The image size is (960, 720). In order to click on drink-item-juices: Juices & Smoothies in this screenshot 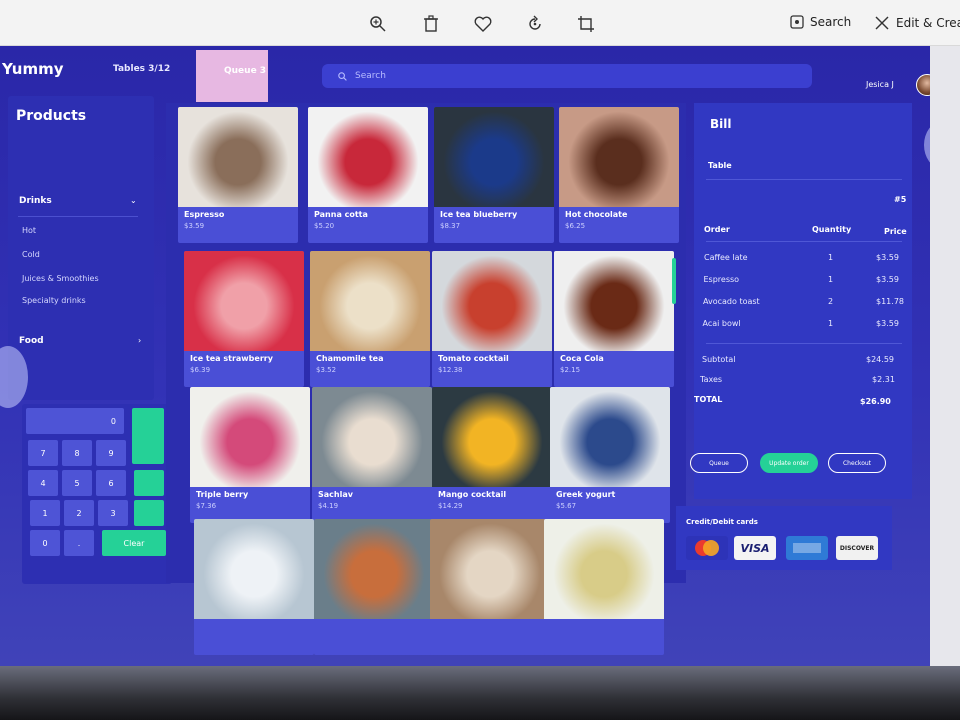, I will do `click(60, 278)`.